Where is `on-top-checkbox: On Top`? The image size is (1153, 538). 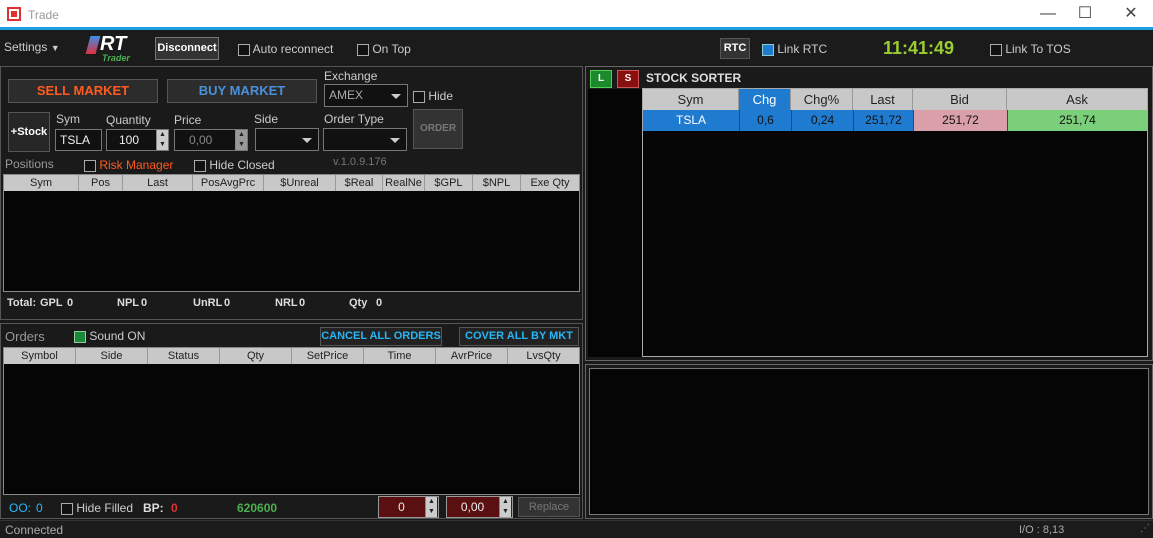 on-top-checkbox: On Top is located at coordinates (384, 49).